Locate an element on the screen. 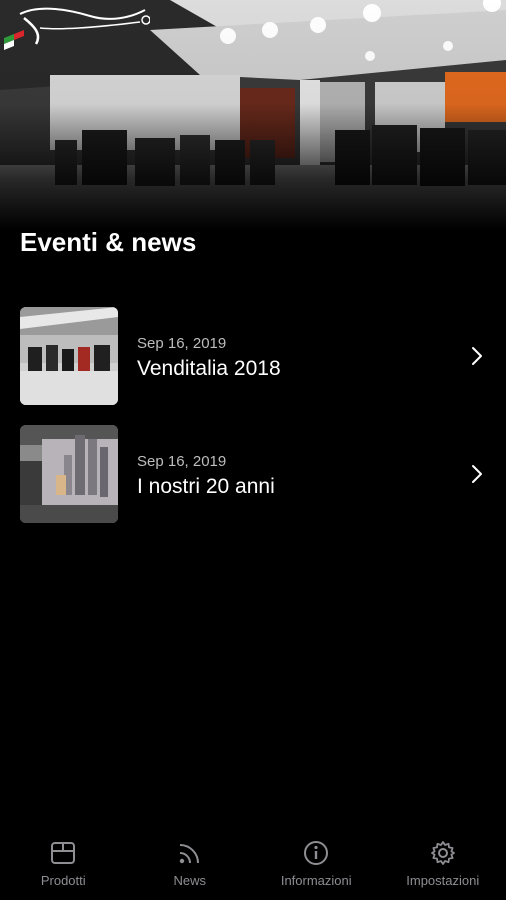 Image resolution: width=506 pixels, height=900 pixels. tab-prodotti: Prodotti is located at coordinates (63, 862).